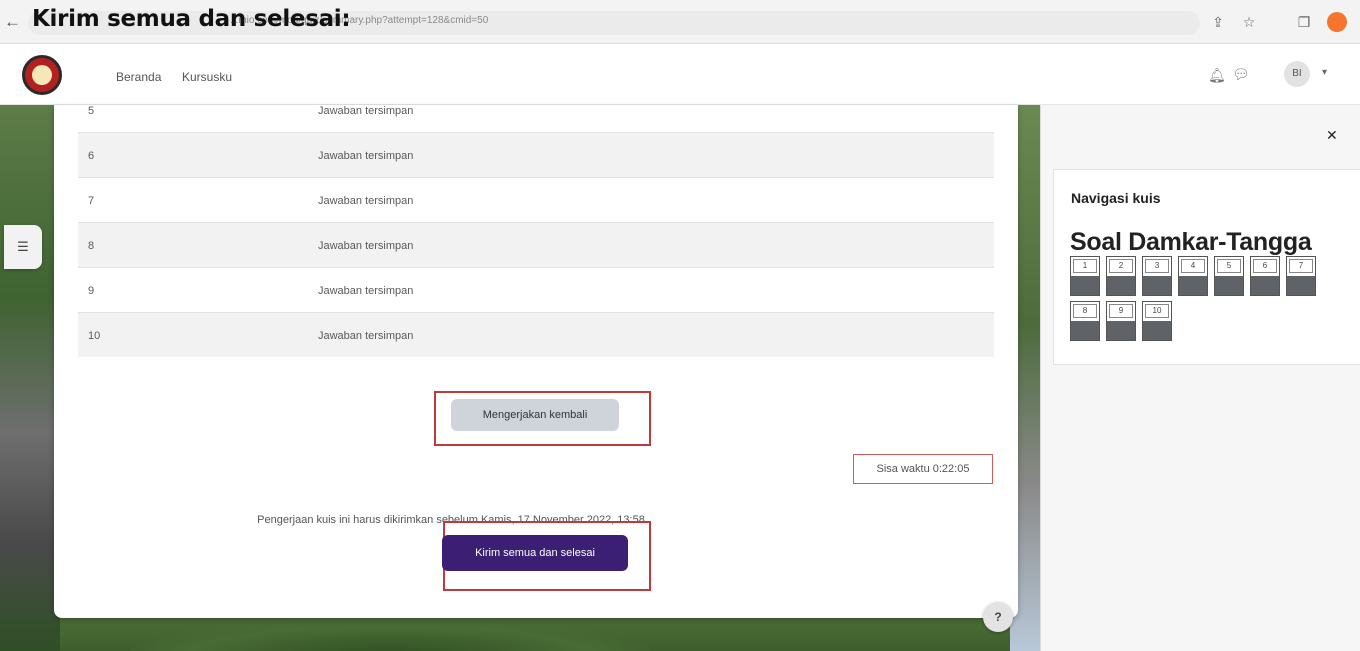 The image size is (1360, 651). Describe the element at coordinates (536, 289) in the screenshot. I see `table-row: 9 Jawaban tersimpan` at that location.